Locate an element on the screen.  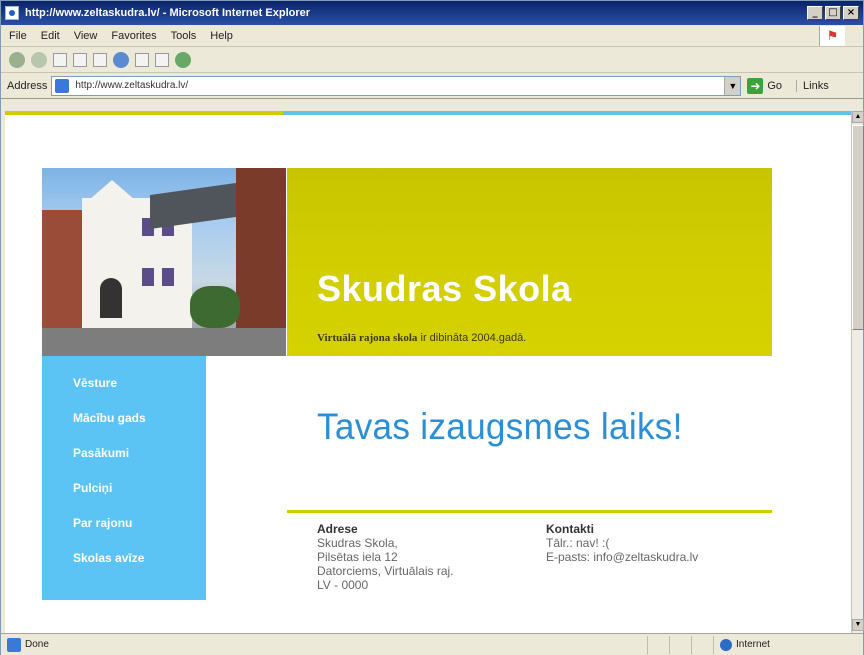
address-line: Datorciems, Virtuālais raj. is located at coordinates (385, 571).